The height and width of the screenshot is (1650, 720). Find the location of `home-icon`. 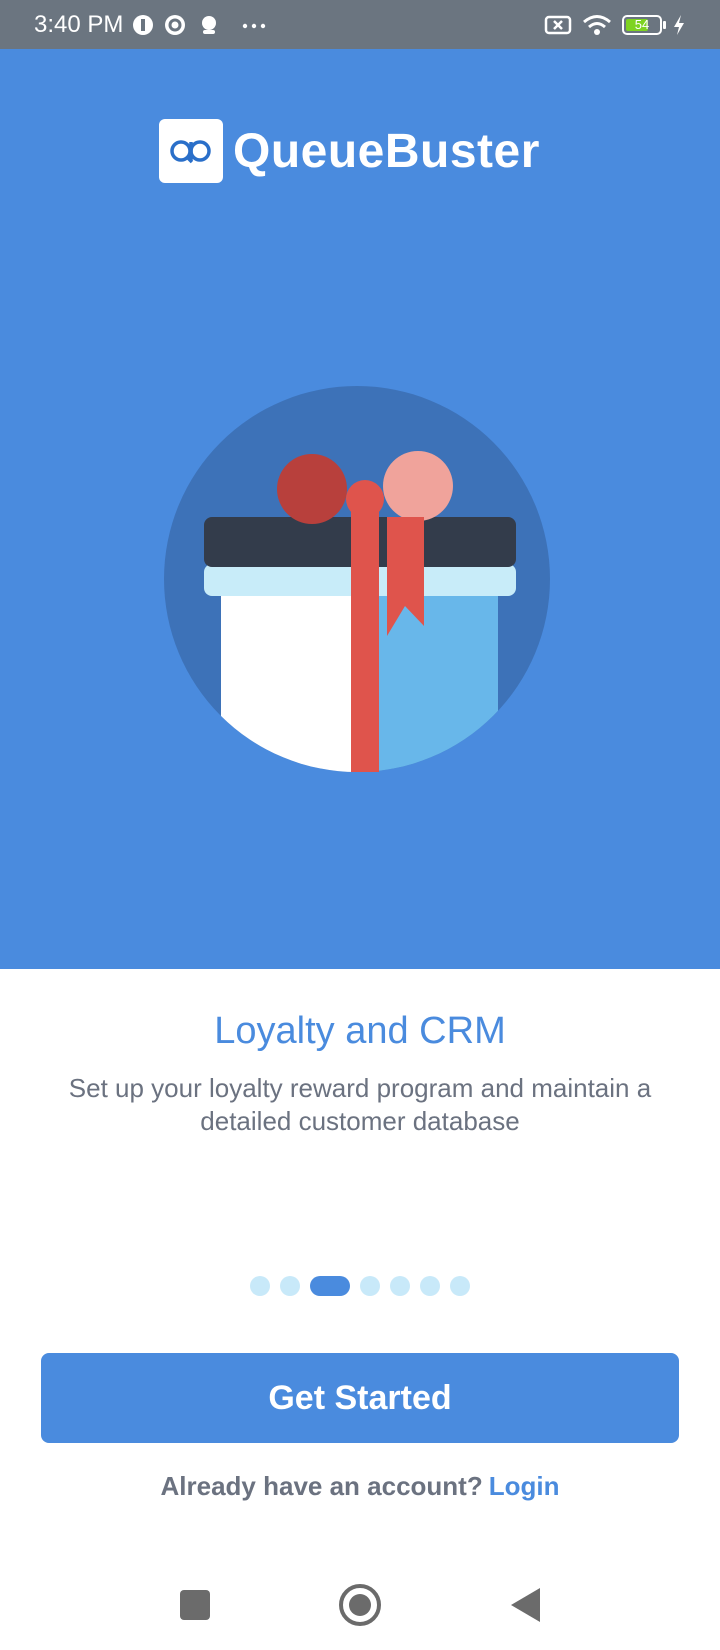

home-icon is located at coordinates (360, 1605).